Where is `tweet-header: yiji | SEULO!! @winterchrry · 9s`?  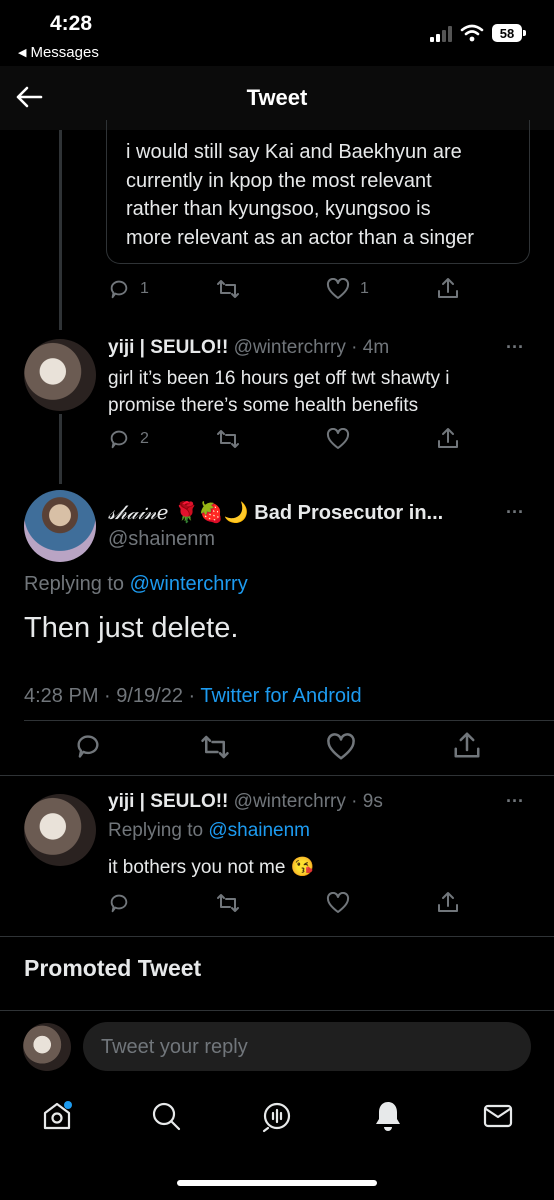
tweet-header: yiji | SEULO!! @winterchrry · 9s is located at coordinates (245, 802).